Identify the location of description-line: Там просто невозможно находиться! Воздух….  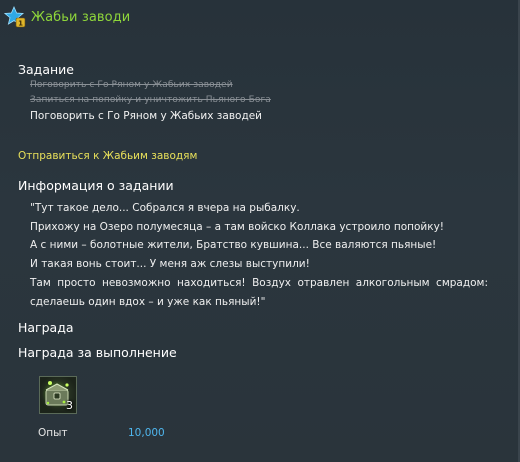
(259, 282).